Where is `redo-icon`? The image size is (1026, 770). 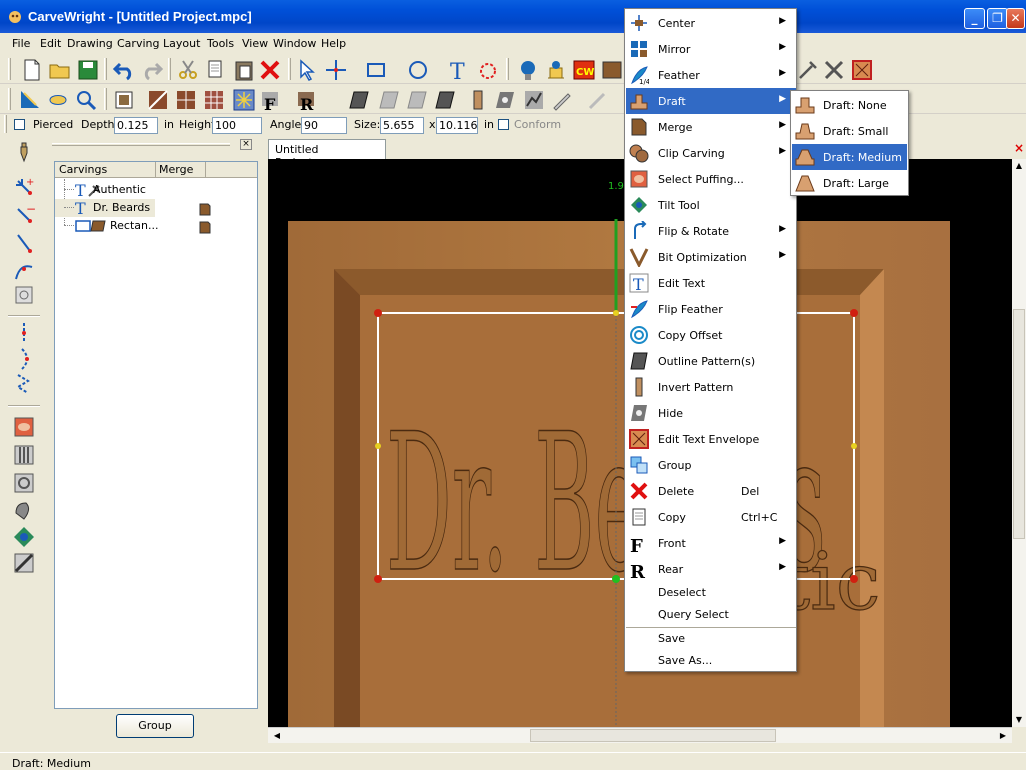 redo-icon is located at coordinates (152, 70).